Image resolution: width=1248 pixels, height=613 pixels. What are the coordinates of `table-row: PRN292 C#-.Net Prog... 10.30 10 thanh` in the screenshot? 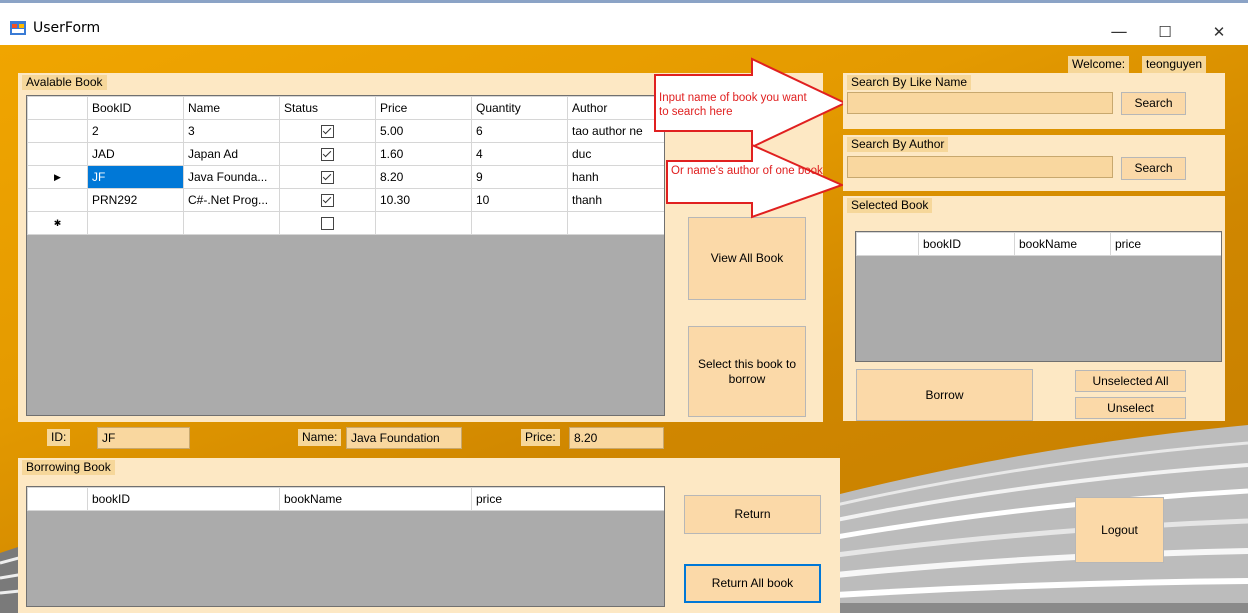 It's located at (345, 200).